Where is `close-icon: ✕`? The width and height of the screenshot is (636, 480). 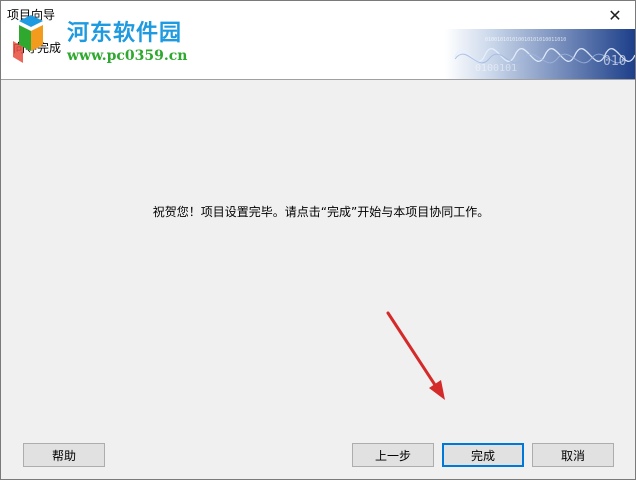 close-icon: ✕ is located at coordinates (615, 15).